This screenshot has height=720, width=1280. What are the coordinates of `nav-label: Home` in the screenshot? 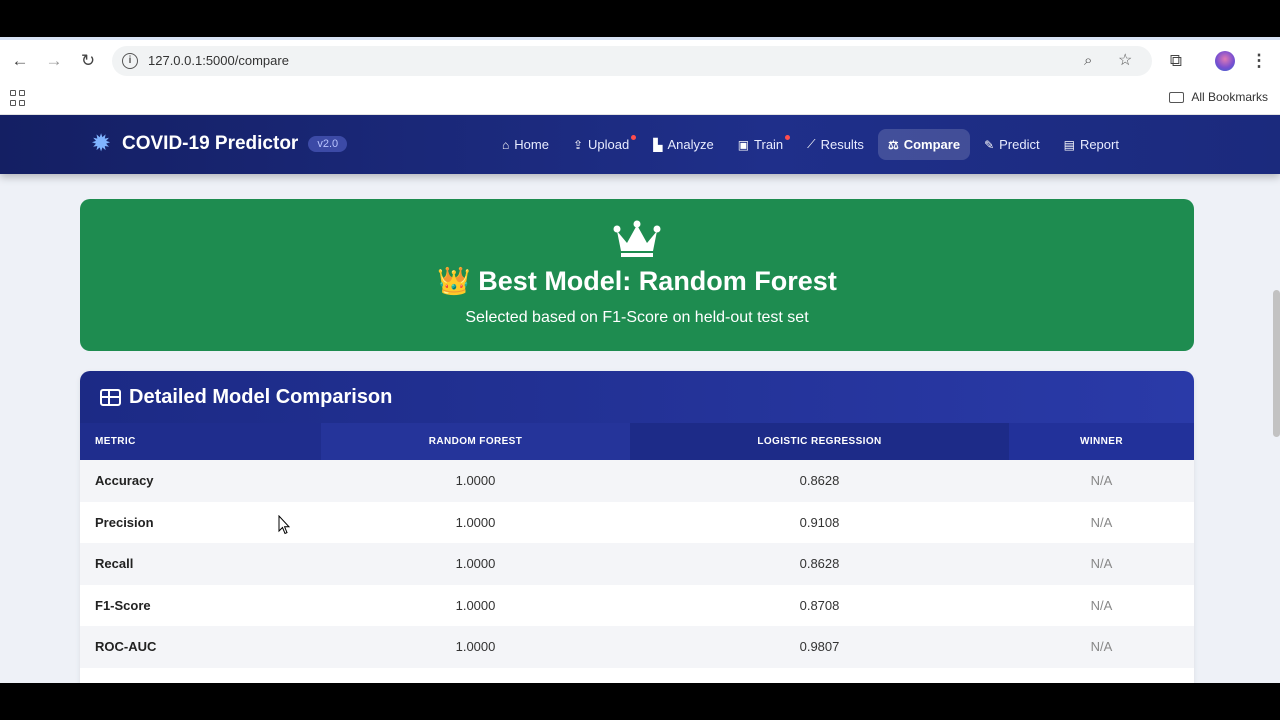 It's located at (531, 144).